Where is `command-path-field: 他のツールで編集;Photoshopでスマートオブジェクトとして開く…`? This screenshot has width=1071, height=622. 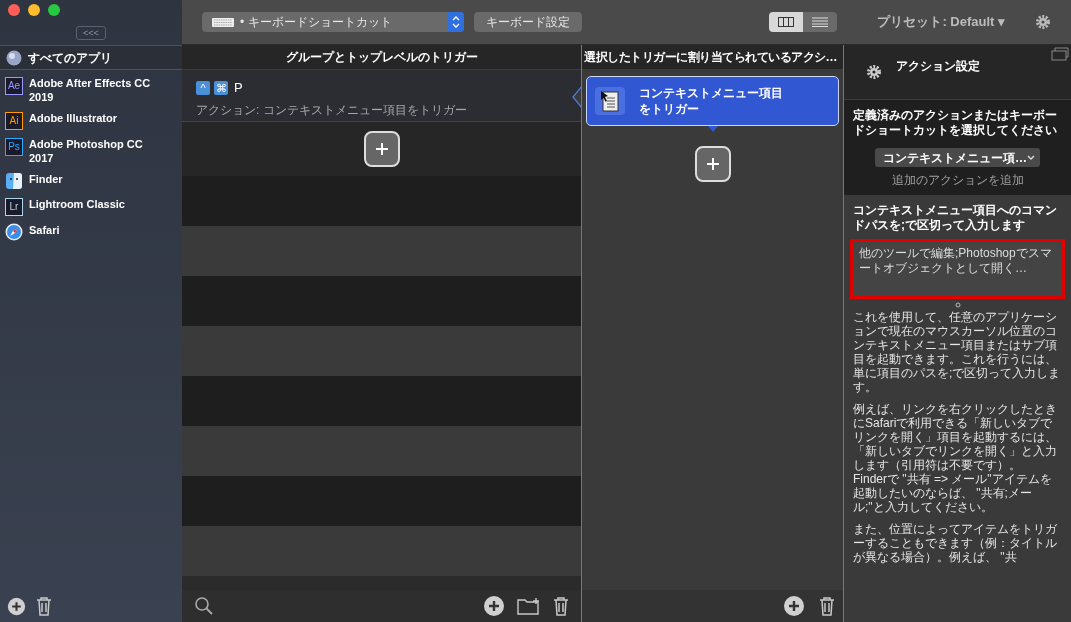 command-path-field: 他のツールで編集;Photoshopでスマートオブジェクトとして開く… is located at coordinates (957, 269).